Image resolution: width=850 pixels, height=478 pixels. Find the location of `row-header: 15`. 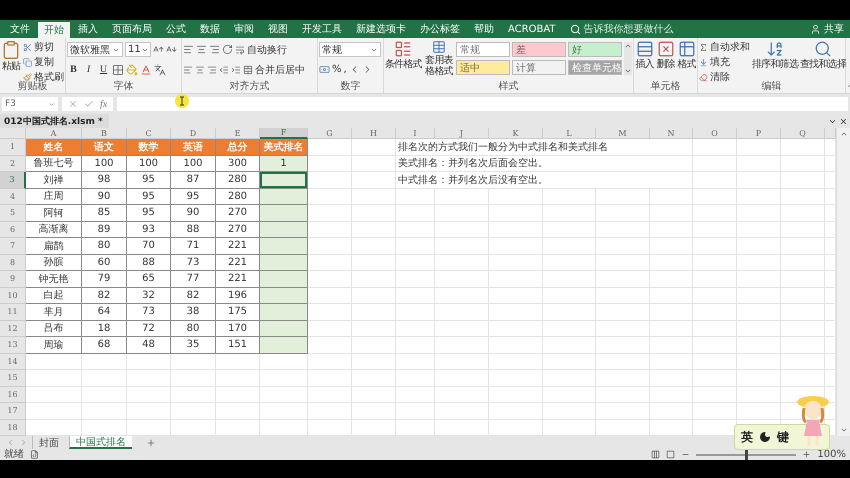

row-header: 15 is located at coordinates (13, 378).